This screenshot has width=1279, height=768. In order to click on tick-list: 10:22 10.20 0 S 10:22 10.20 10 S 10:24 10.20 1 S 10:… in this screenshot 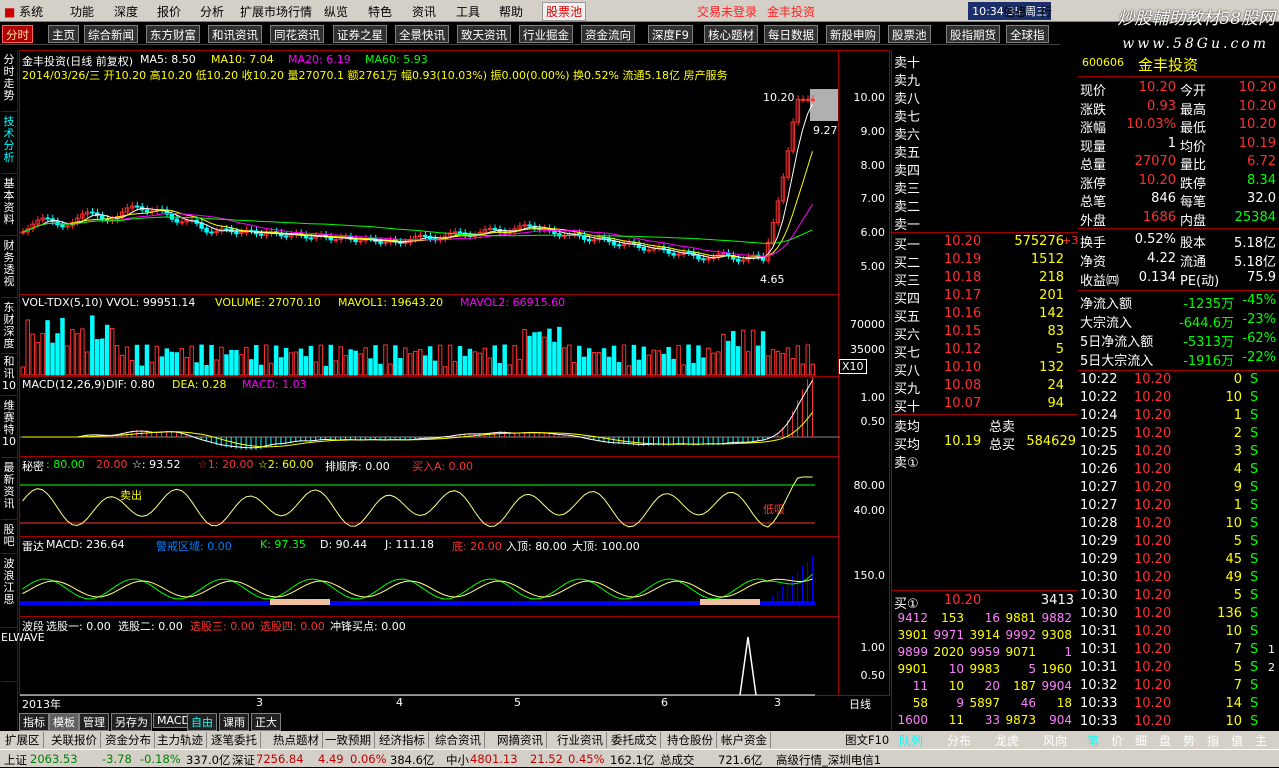, I will do `click(1178, 550)`.